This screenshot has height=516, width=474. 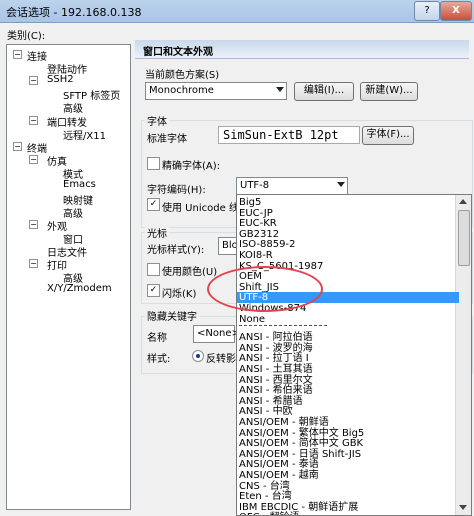 I want to click on encoding-select: UTF-8, so click(x=292, y=186).